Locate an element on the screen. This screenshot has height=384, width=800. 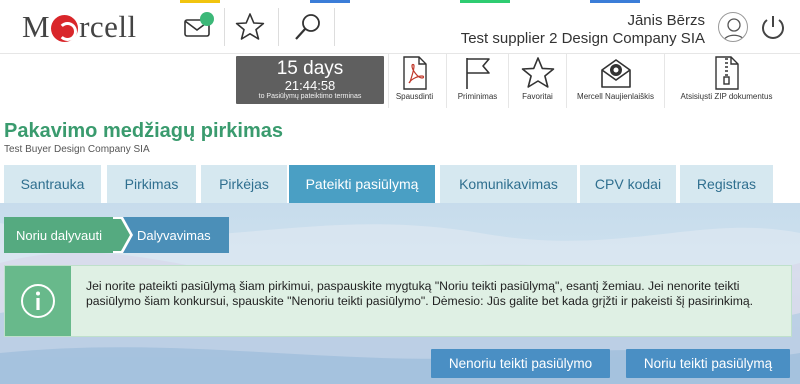
reminder-label: Priminimas is located at coordinates (477, 96).